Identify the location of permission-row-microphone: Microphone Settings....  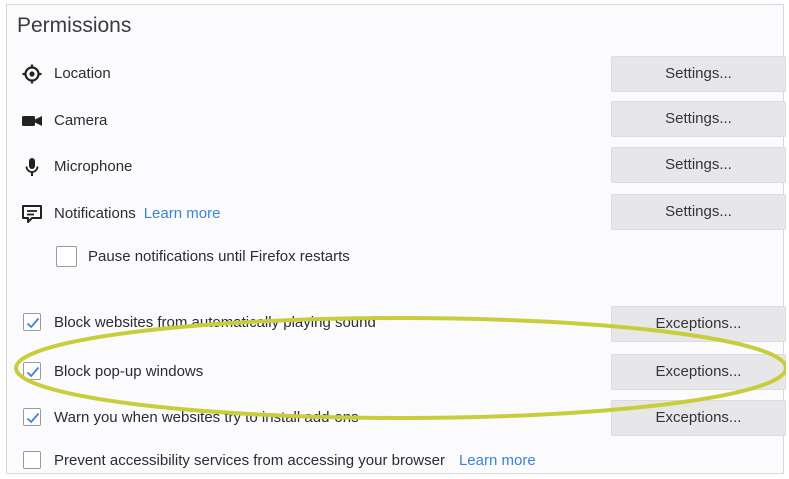
(394, 167).